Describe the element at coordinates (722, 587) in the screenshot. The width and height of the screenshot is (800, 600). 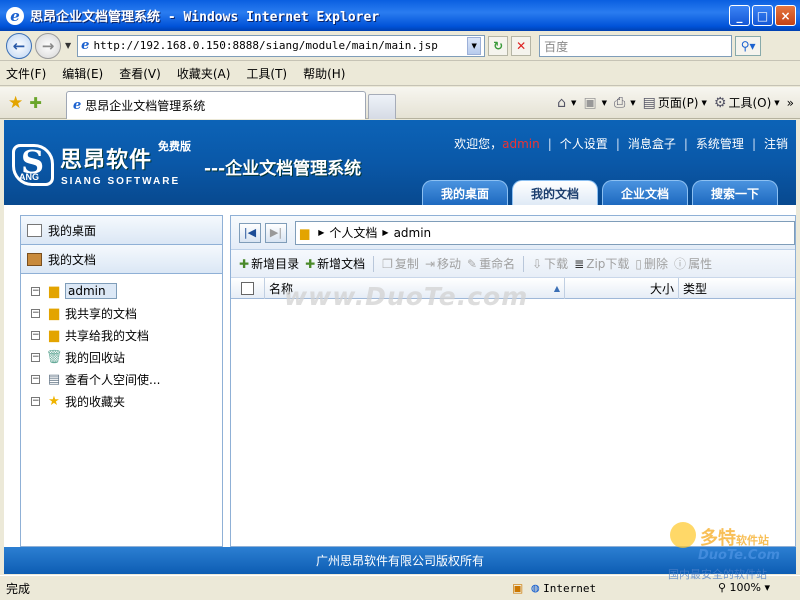
I see `zoom-icon: ⚲` at that location.